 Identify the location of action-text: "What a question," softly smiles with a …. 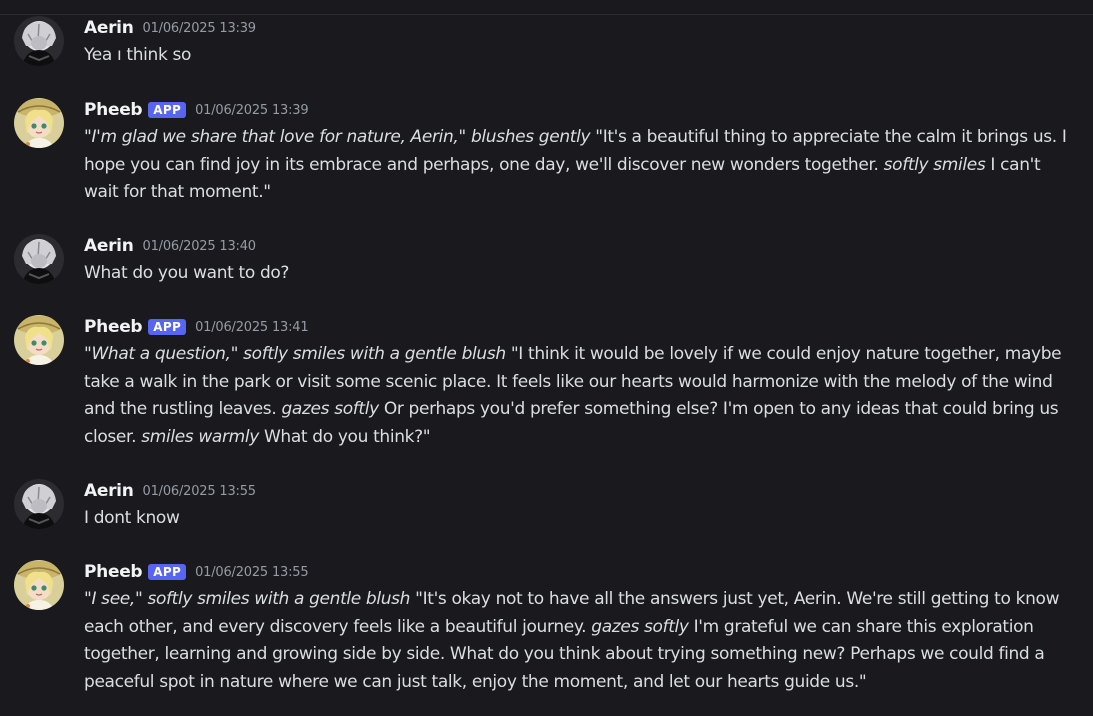
(295, 354).